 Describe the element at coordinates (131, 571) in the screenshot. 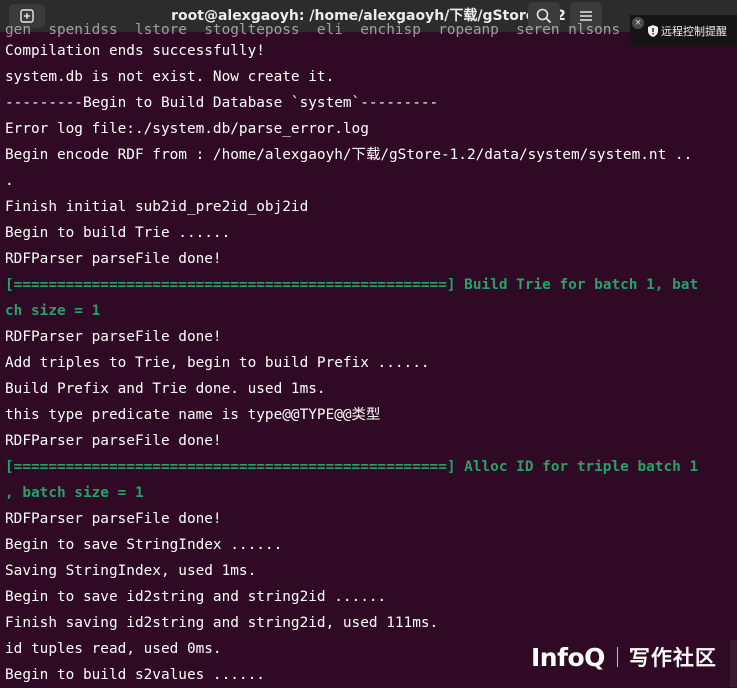

I see `terminal-line: Saving StringIndex, used 1ms.` at that location.